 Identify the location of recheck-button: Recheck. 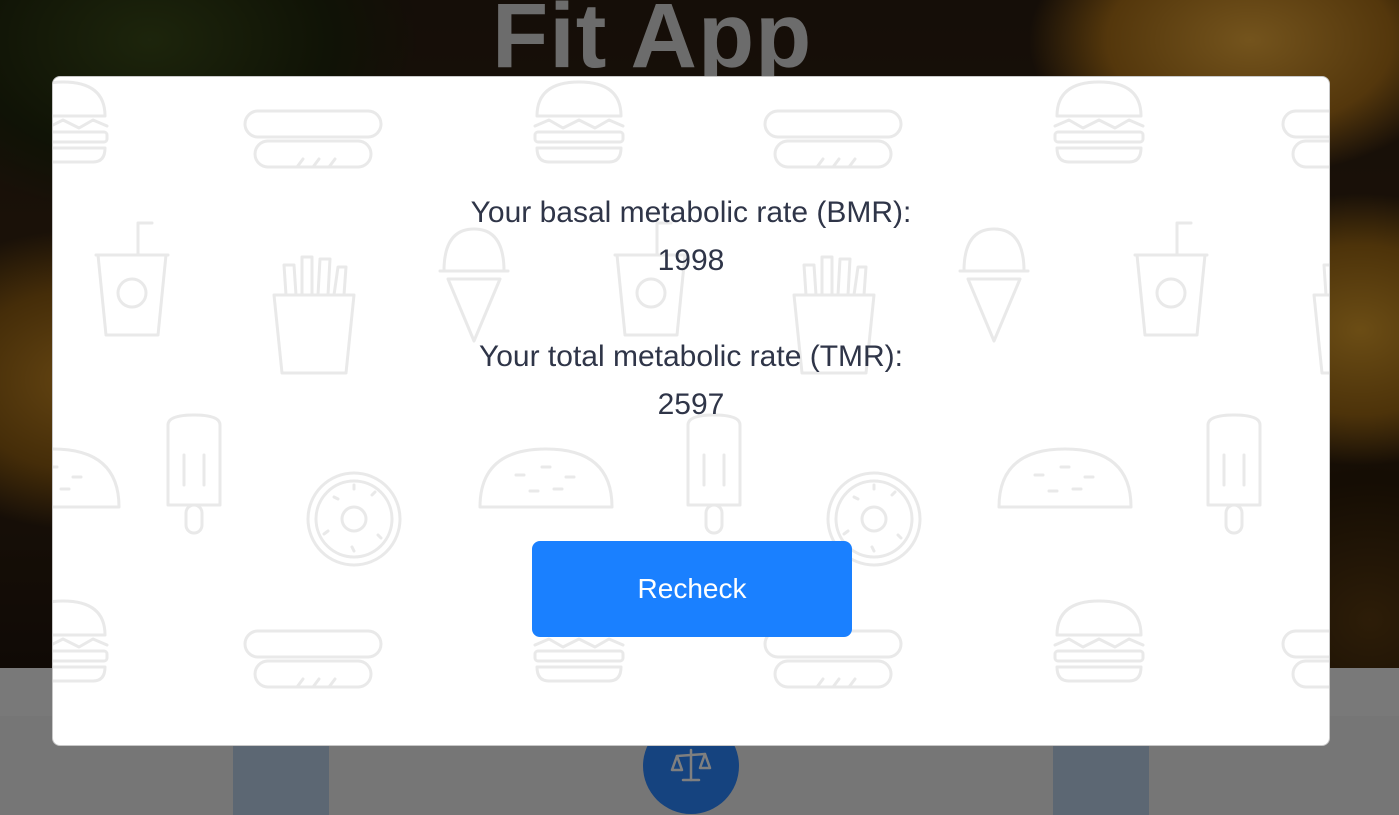
(692, 589).